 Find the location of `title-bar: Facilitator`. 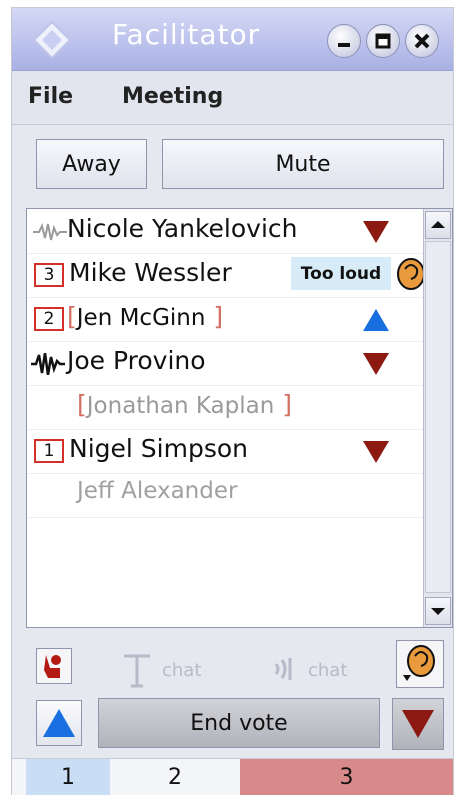

title-bar: Facilitator is located at coordinates (232, 39).